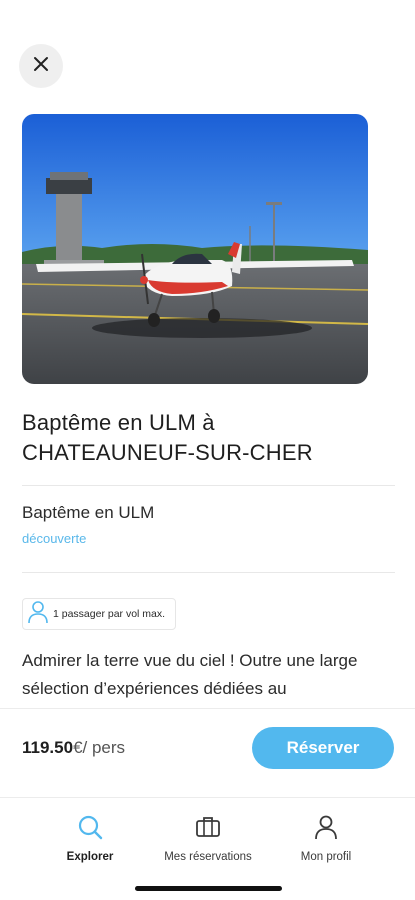  What do you see at coordinates (323, 748) in the screenshot?
I see `reserve-button: Réserver` at bounding box center [323, 748].